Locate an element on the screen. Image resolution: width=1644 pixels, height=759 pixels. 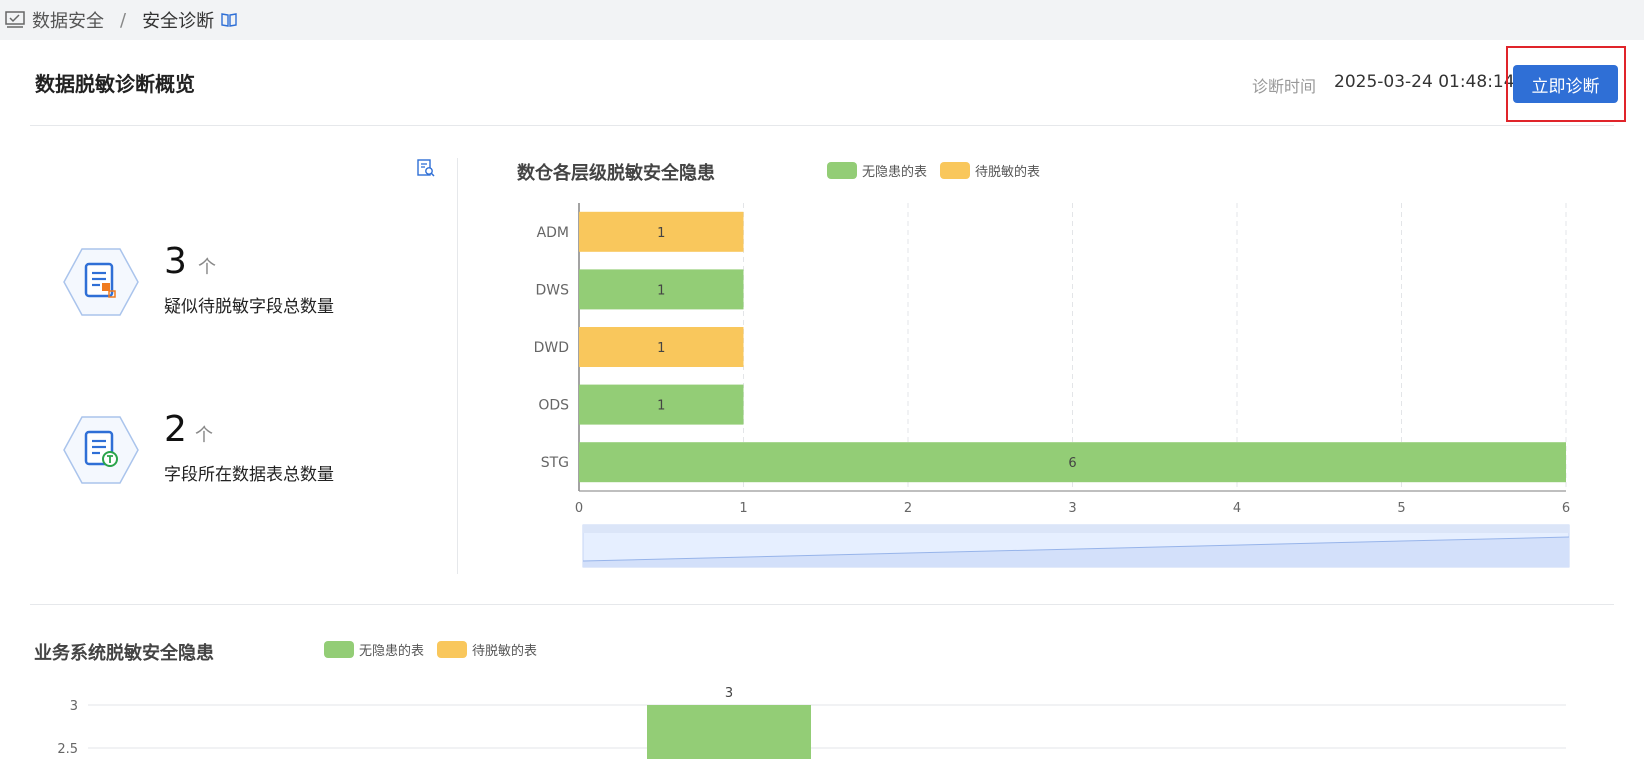
y-tick-label: ADM is located at coordinates (553, 233).